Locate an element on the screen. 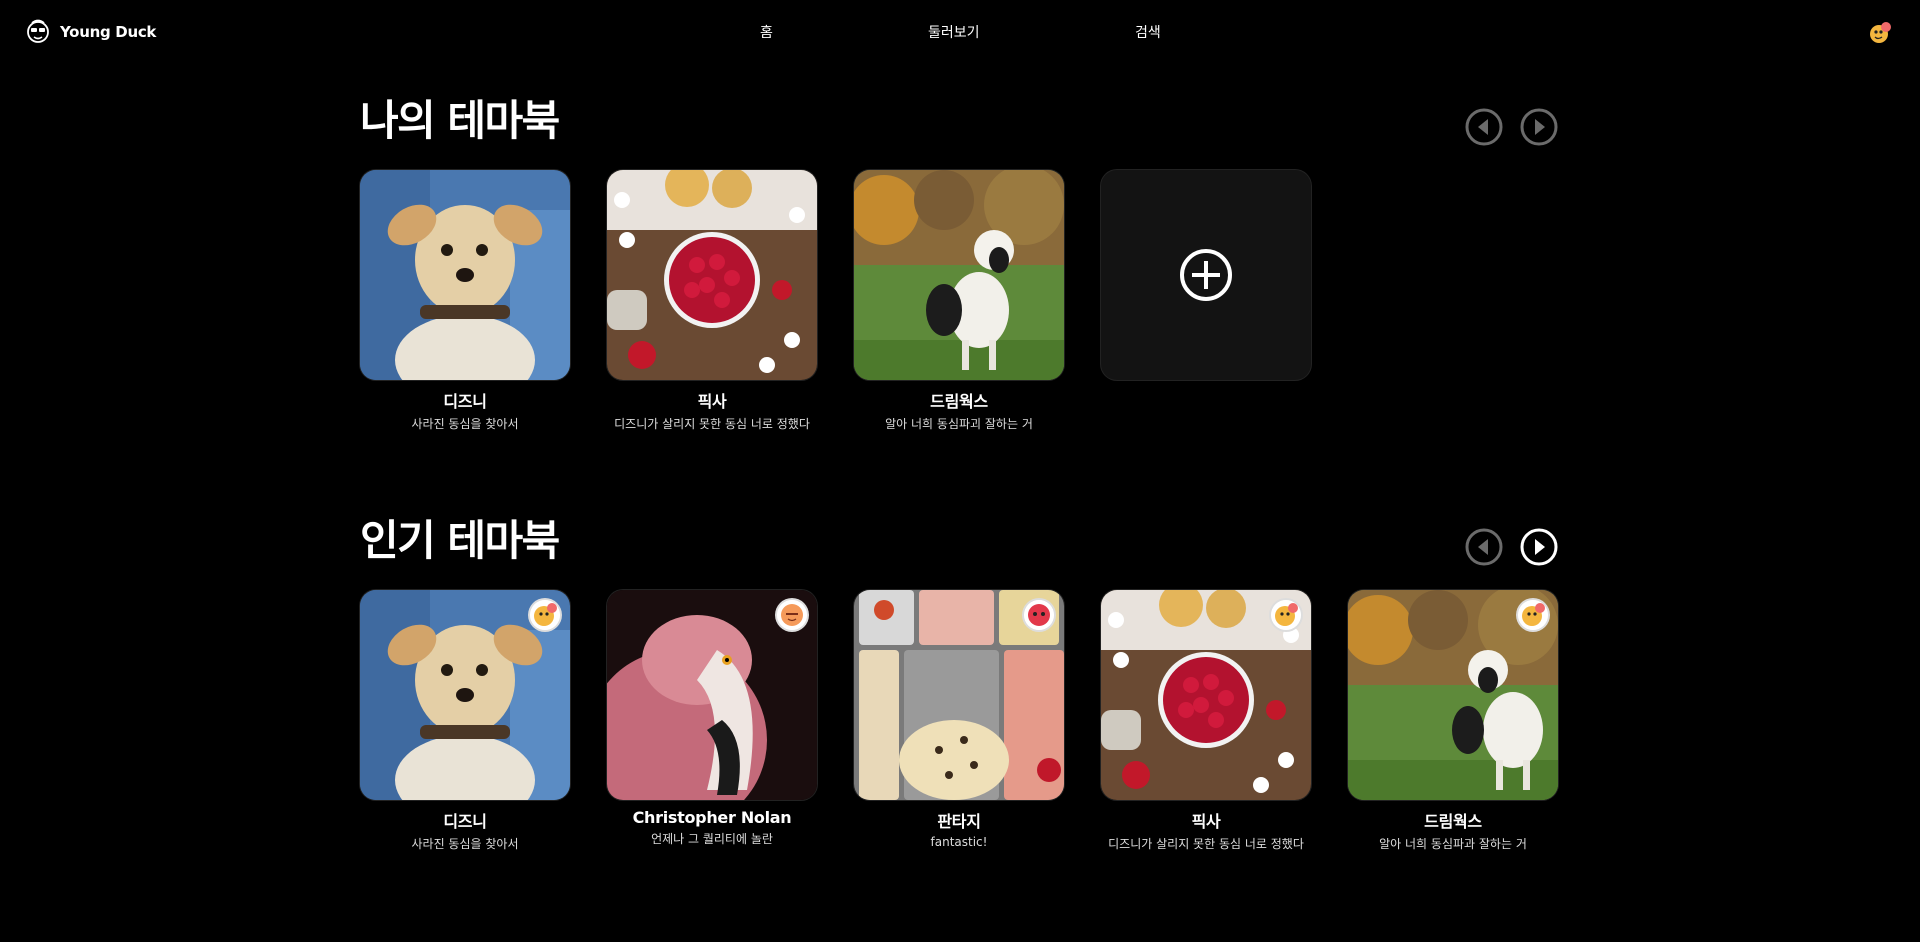 The height and width of the screenshot is (942, 1920). nav-home: 홈 is located at coordinates (766, 32).